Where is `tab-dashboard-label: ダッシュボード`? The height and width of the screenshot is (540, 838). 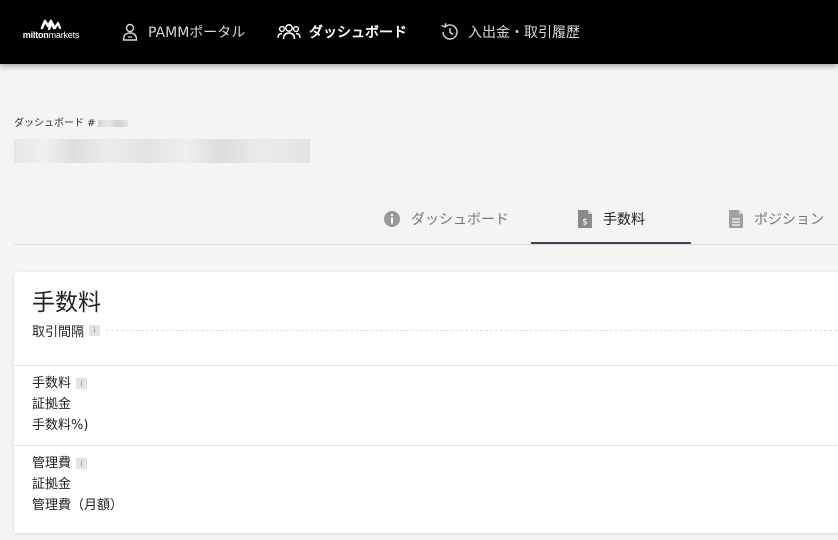
tab-dashboard-label: ダッシュボード is located at coordinates (460, 219).